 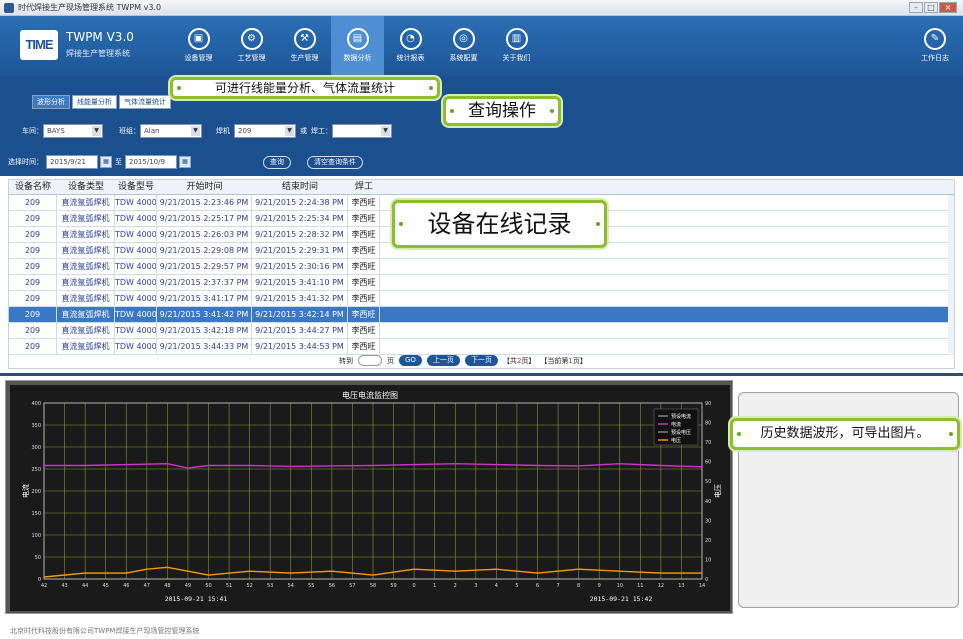 What do you see at coordinates (516, 58) in the screenshot?
I see `nav-label: 关于我们` at bounding box center [516, 58].